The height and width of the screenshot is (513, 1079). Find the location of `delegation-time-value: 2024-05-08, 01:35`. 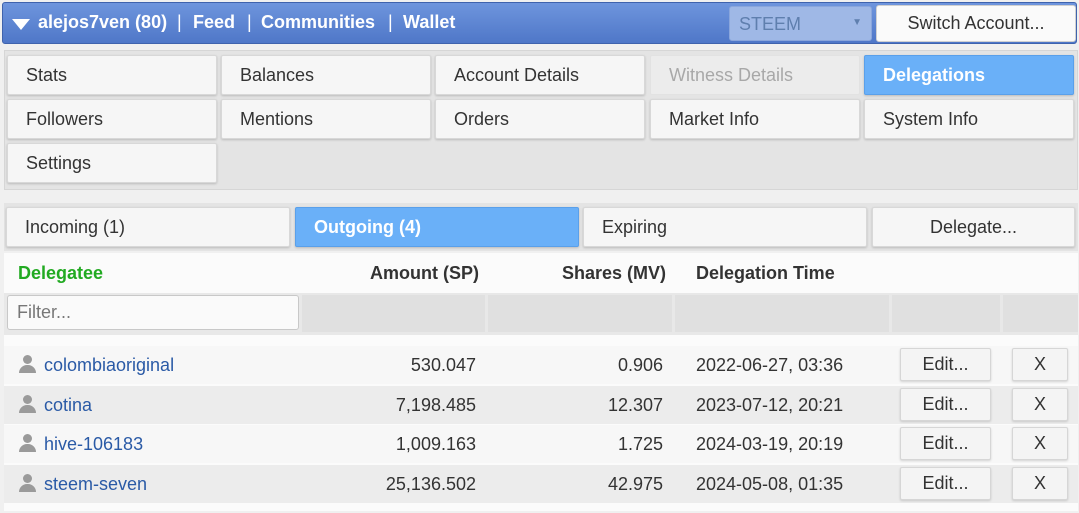

delegation-time-value: 2024-05-08, 01:35 is located at coordinates (770, 484).